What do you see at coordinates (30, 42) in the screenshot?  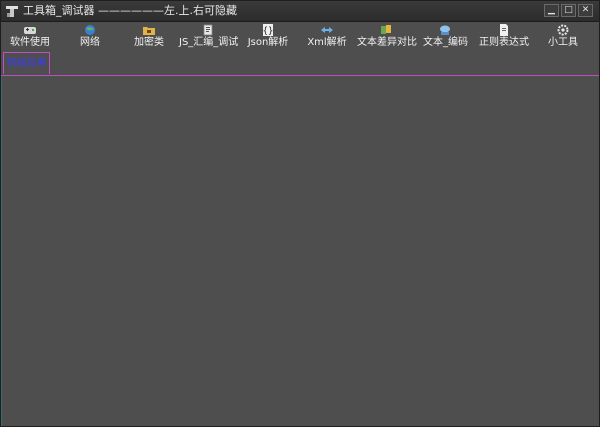 I see `tool-label: 软件使用` at bounding box center [30, 42].